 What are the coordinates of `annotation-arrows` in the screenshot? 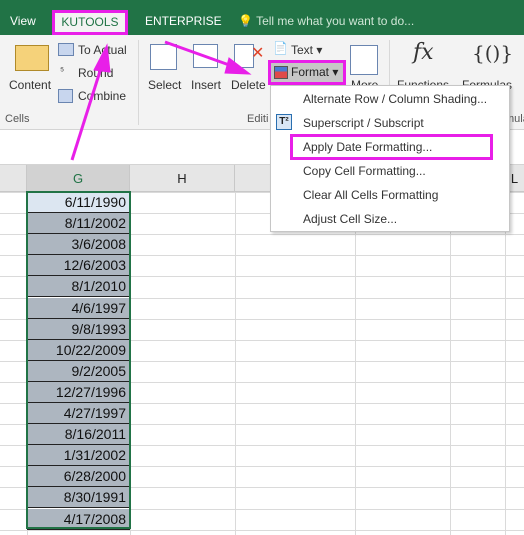 It's located at (161, 100).